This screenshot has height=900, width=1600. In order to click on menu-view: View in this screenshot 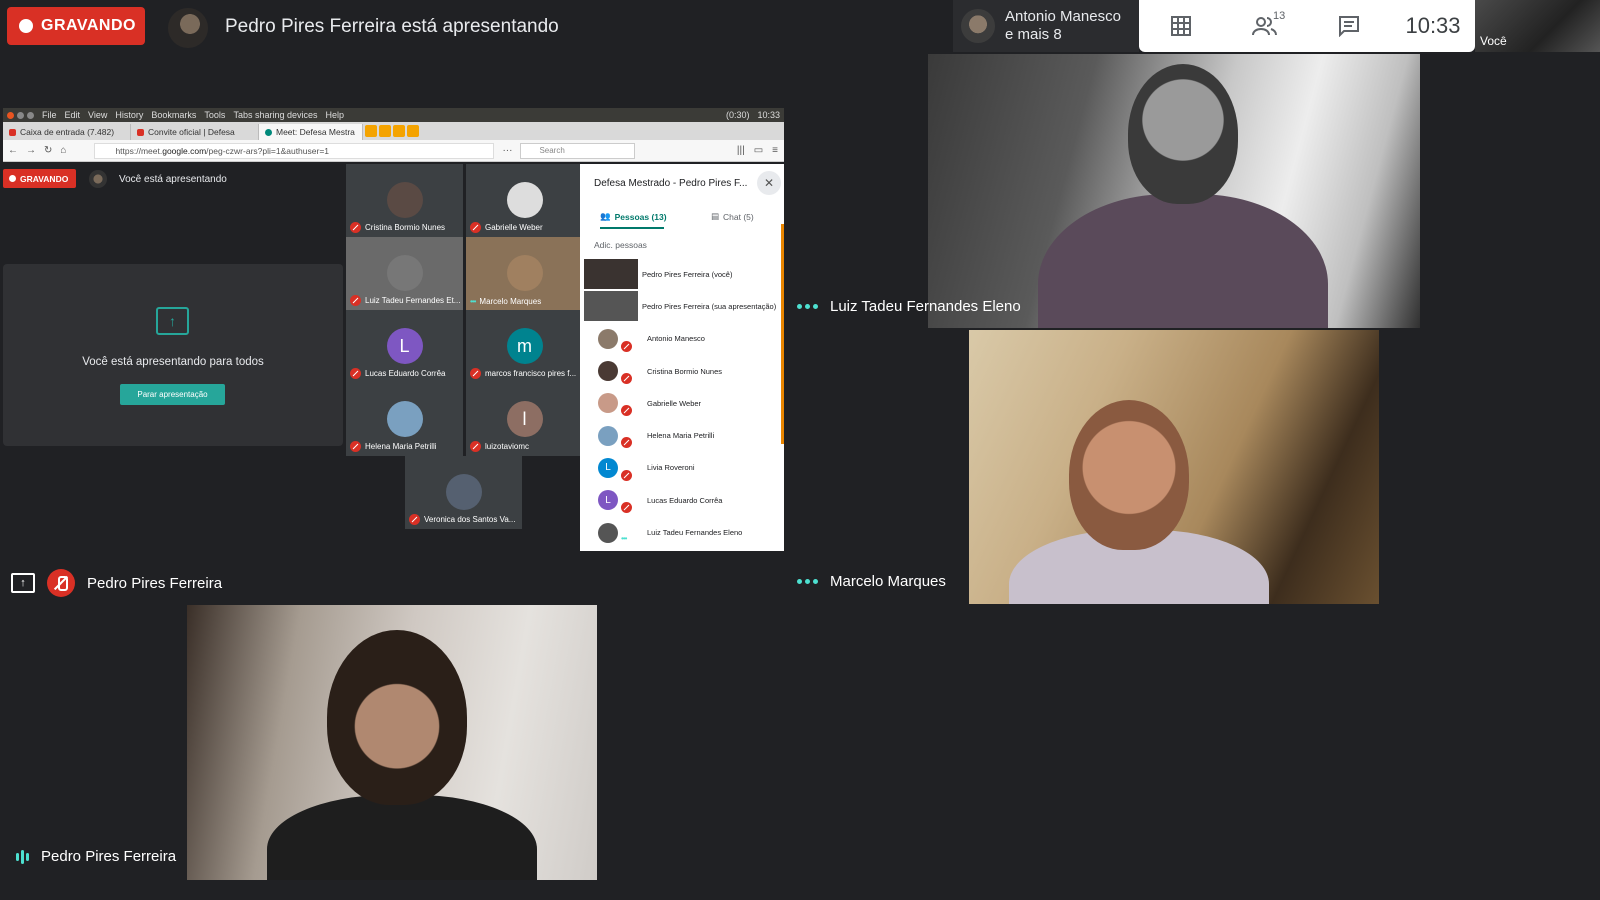, I will do `click(97, 115)`.